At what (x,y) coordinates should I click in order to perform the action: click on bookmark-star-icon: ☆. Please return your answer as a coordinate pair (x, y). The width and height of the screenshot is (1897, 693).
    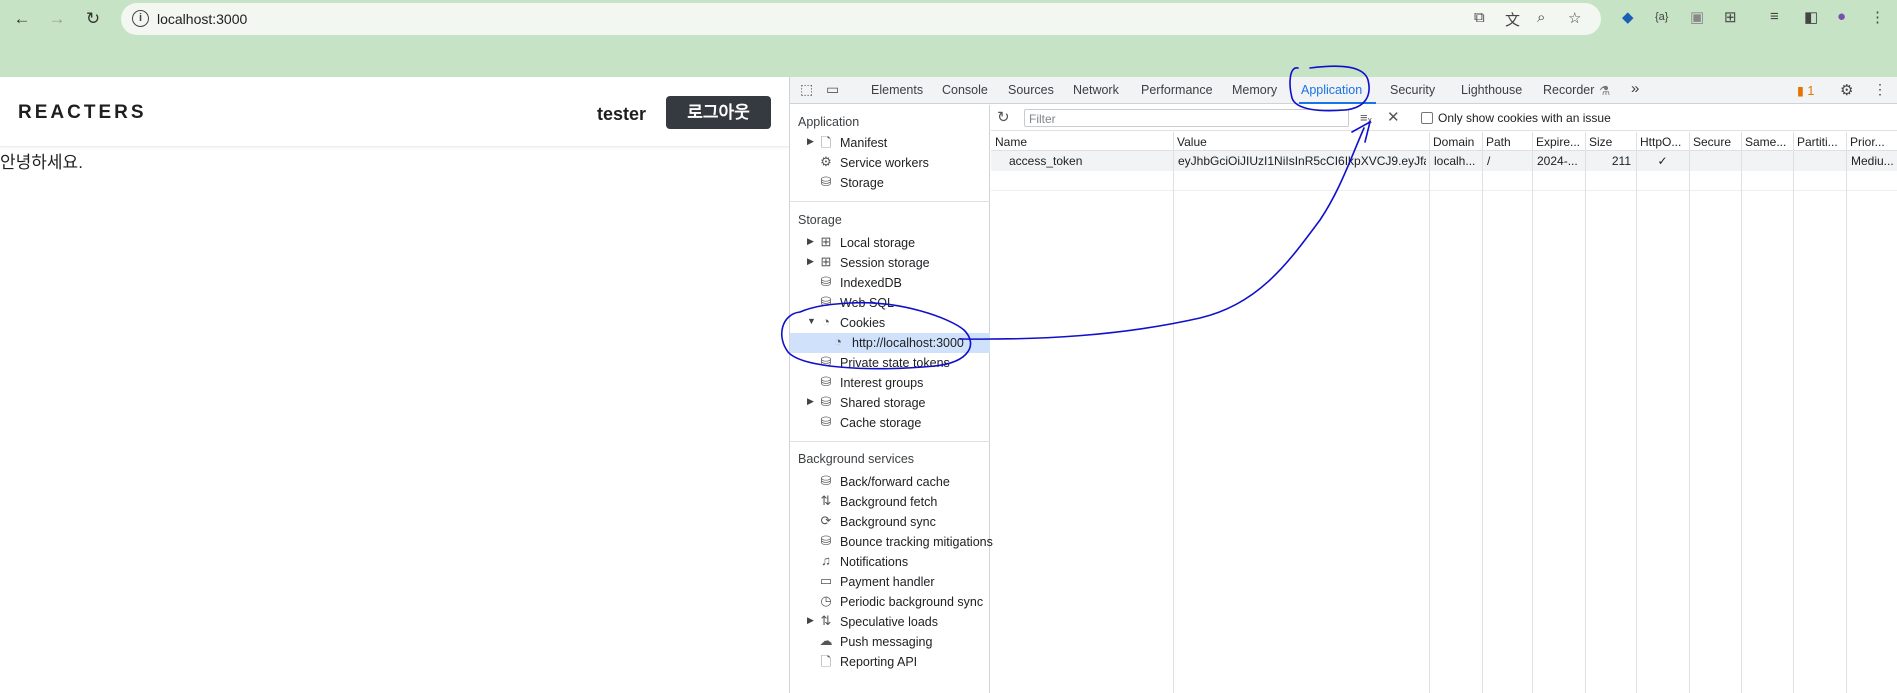
    Looking at the image, I should click on (1574, 18).